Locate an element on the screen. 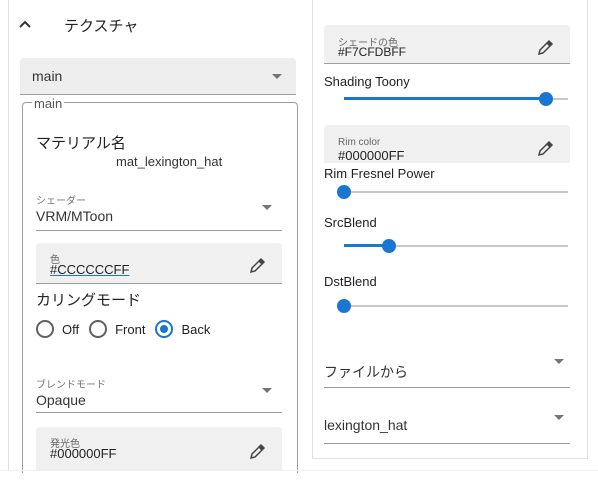 This screenshot has height=492, width=598. texture-file-value: lexington_hat is located at coordinates (366, 425).